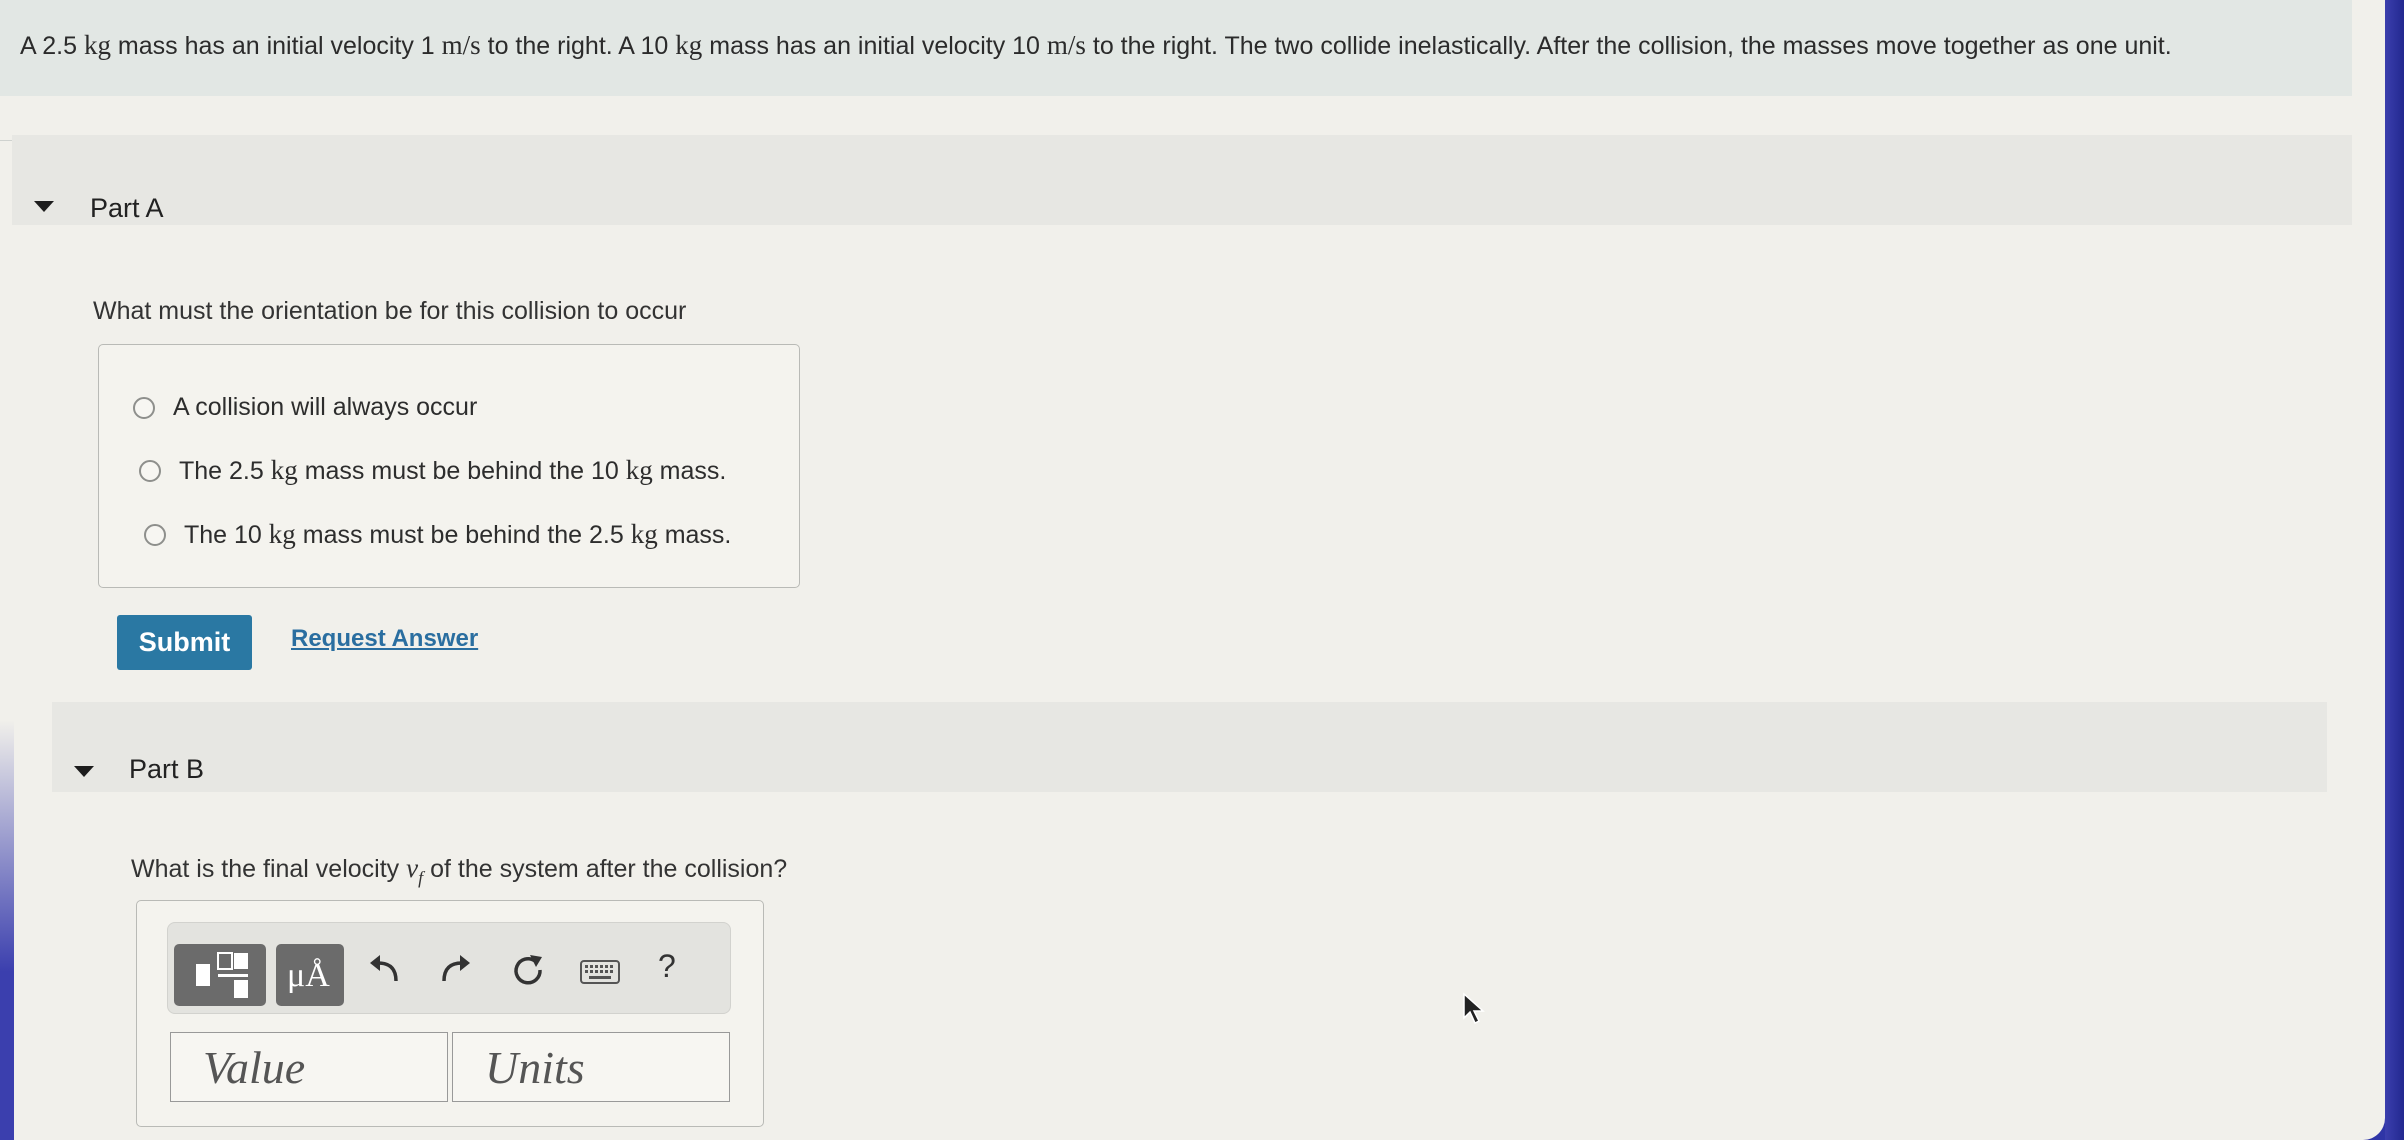 The width and height of the screenshot is (2404, 1140). What do you see at coordinates (609, 869) in the screenshot?
I see `question-text: of the system after the collision?` at bounding box center [609, 869].